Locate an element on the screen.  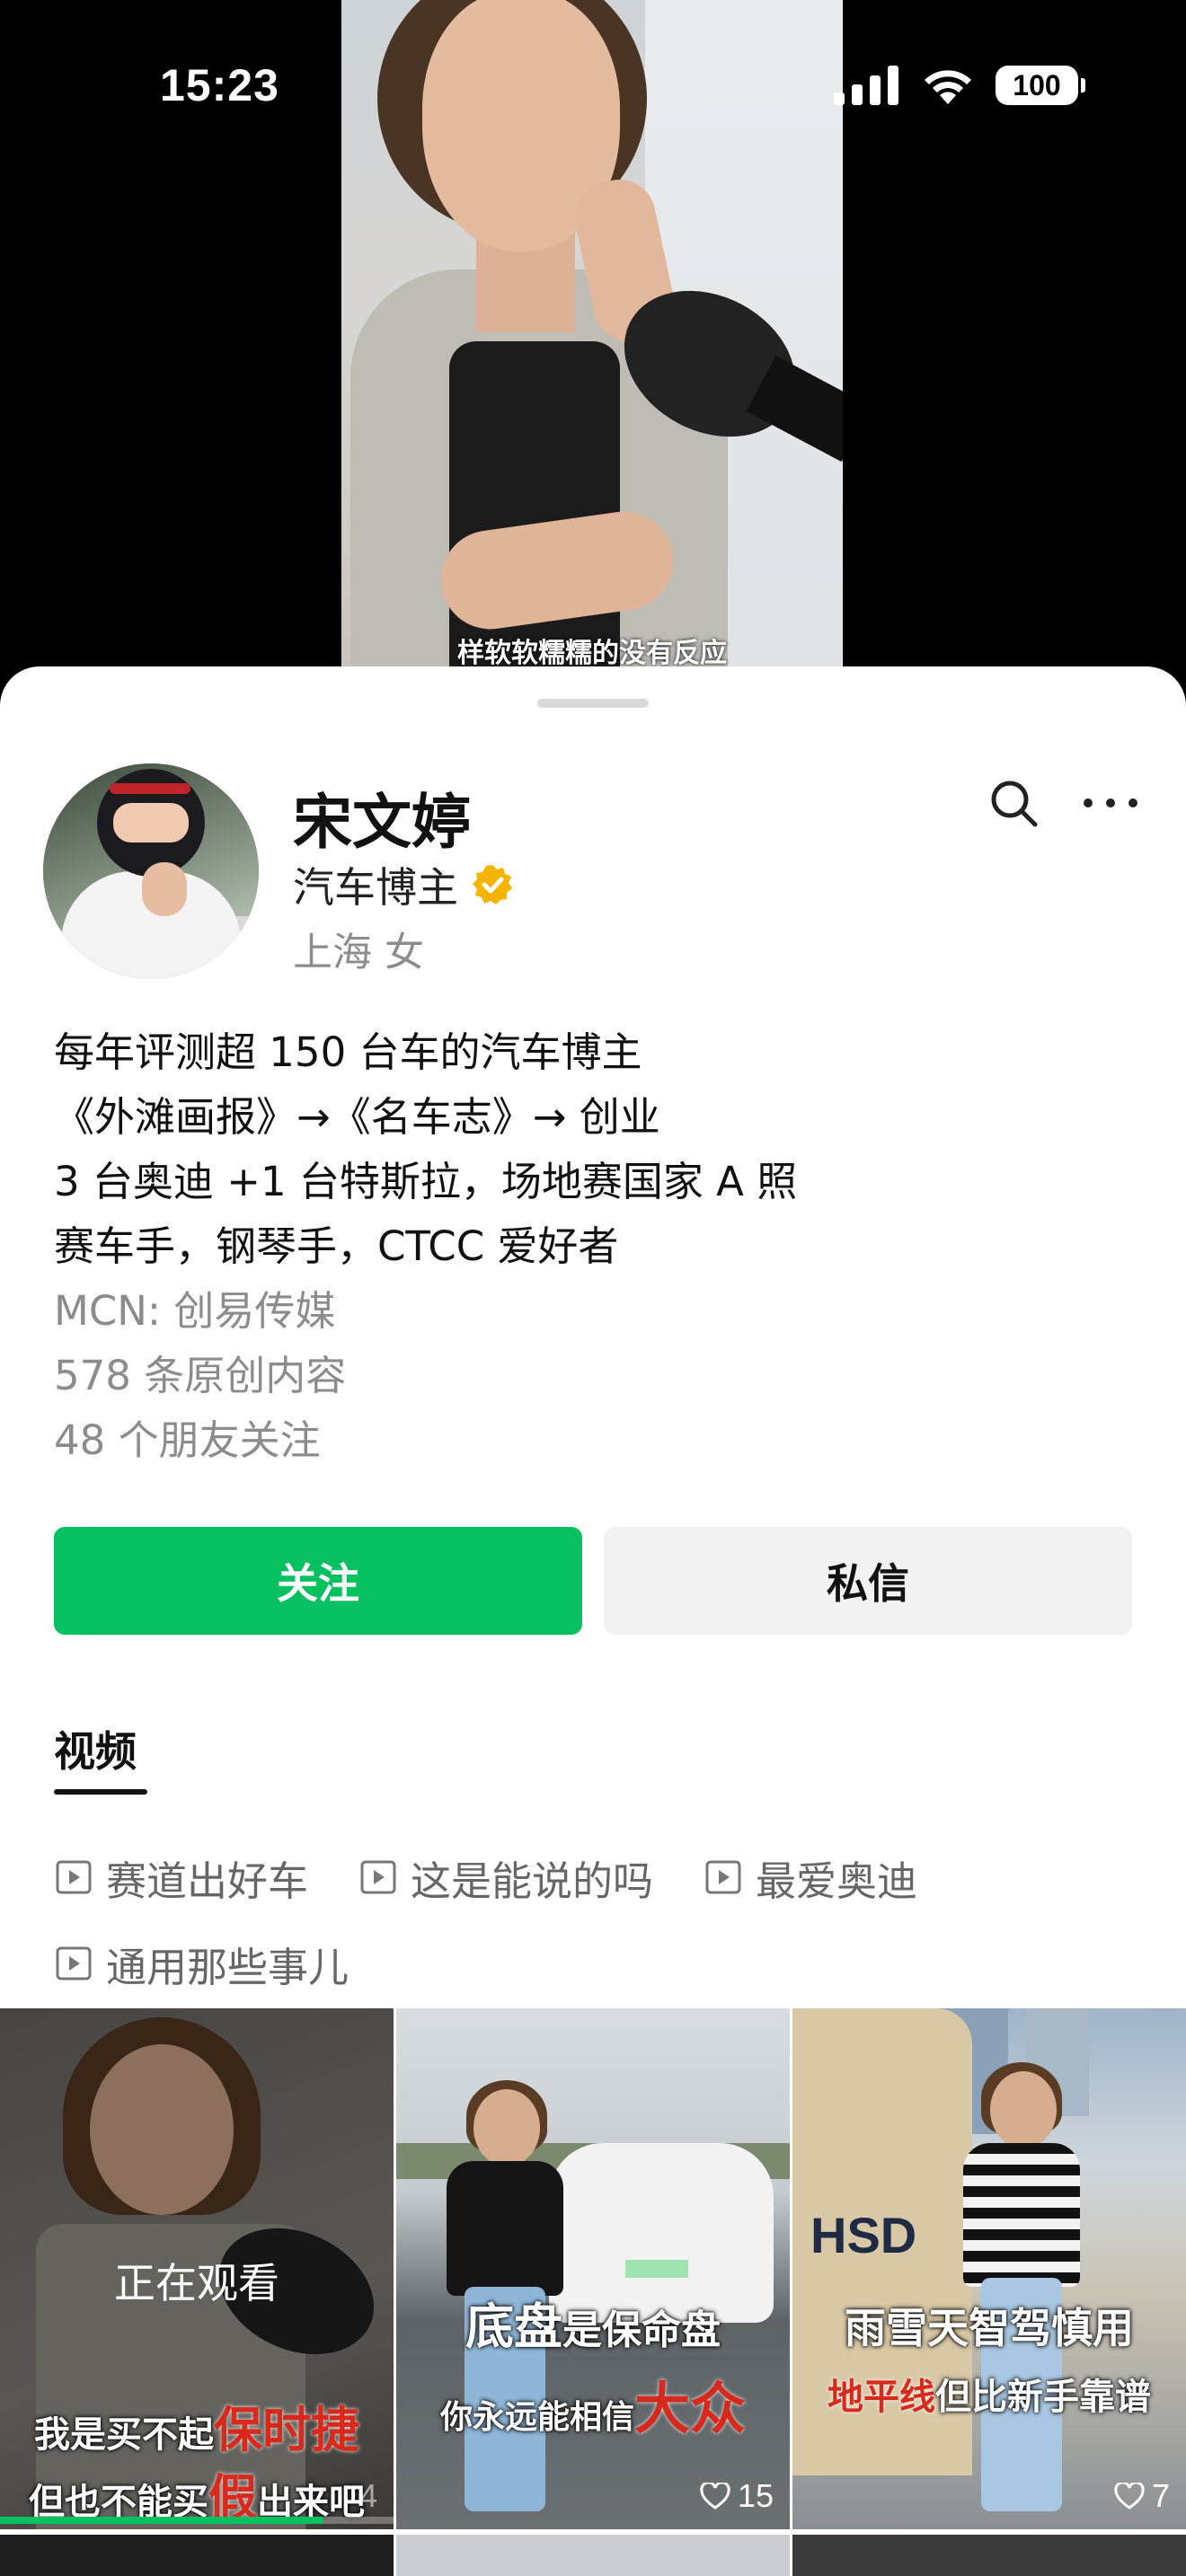
profile-role-row: 汽车博主 is located at coordinates (403, 884).